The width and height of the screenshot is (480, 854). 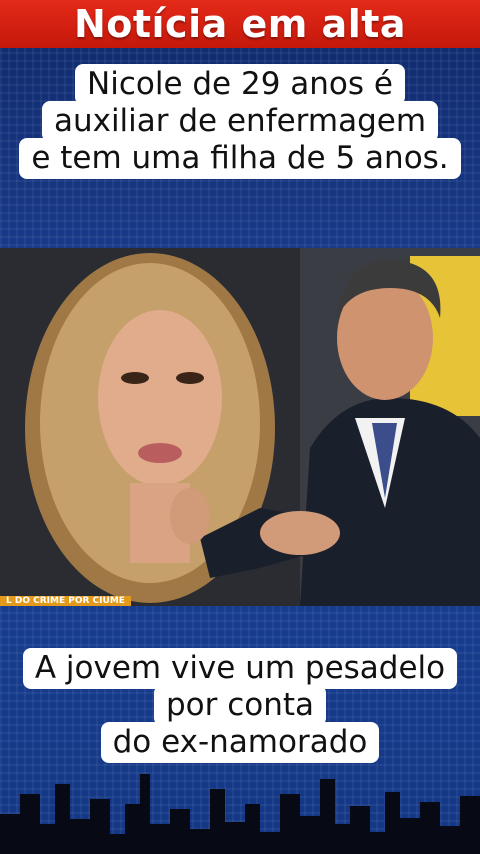 What do you see at coordinates (240, 814) in the screenshot?
I see `city-skyline` at bounding box center [240, 814].